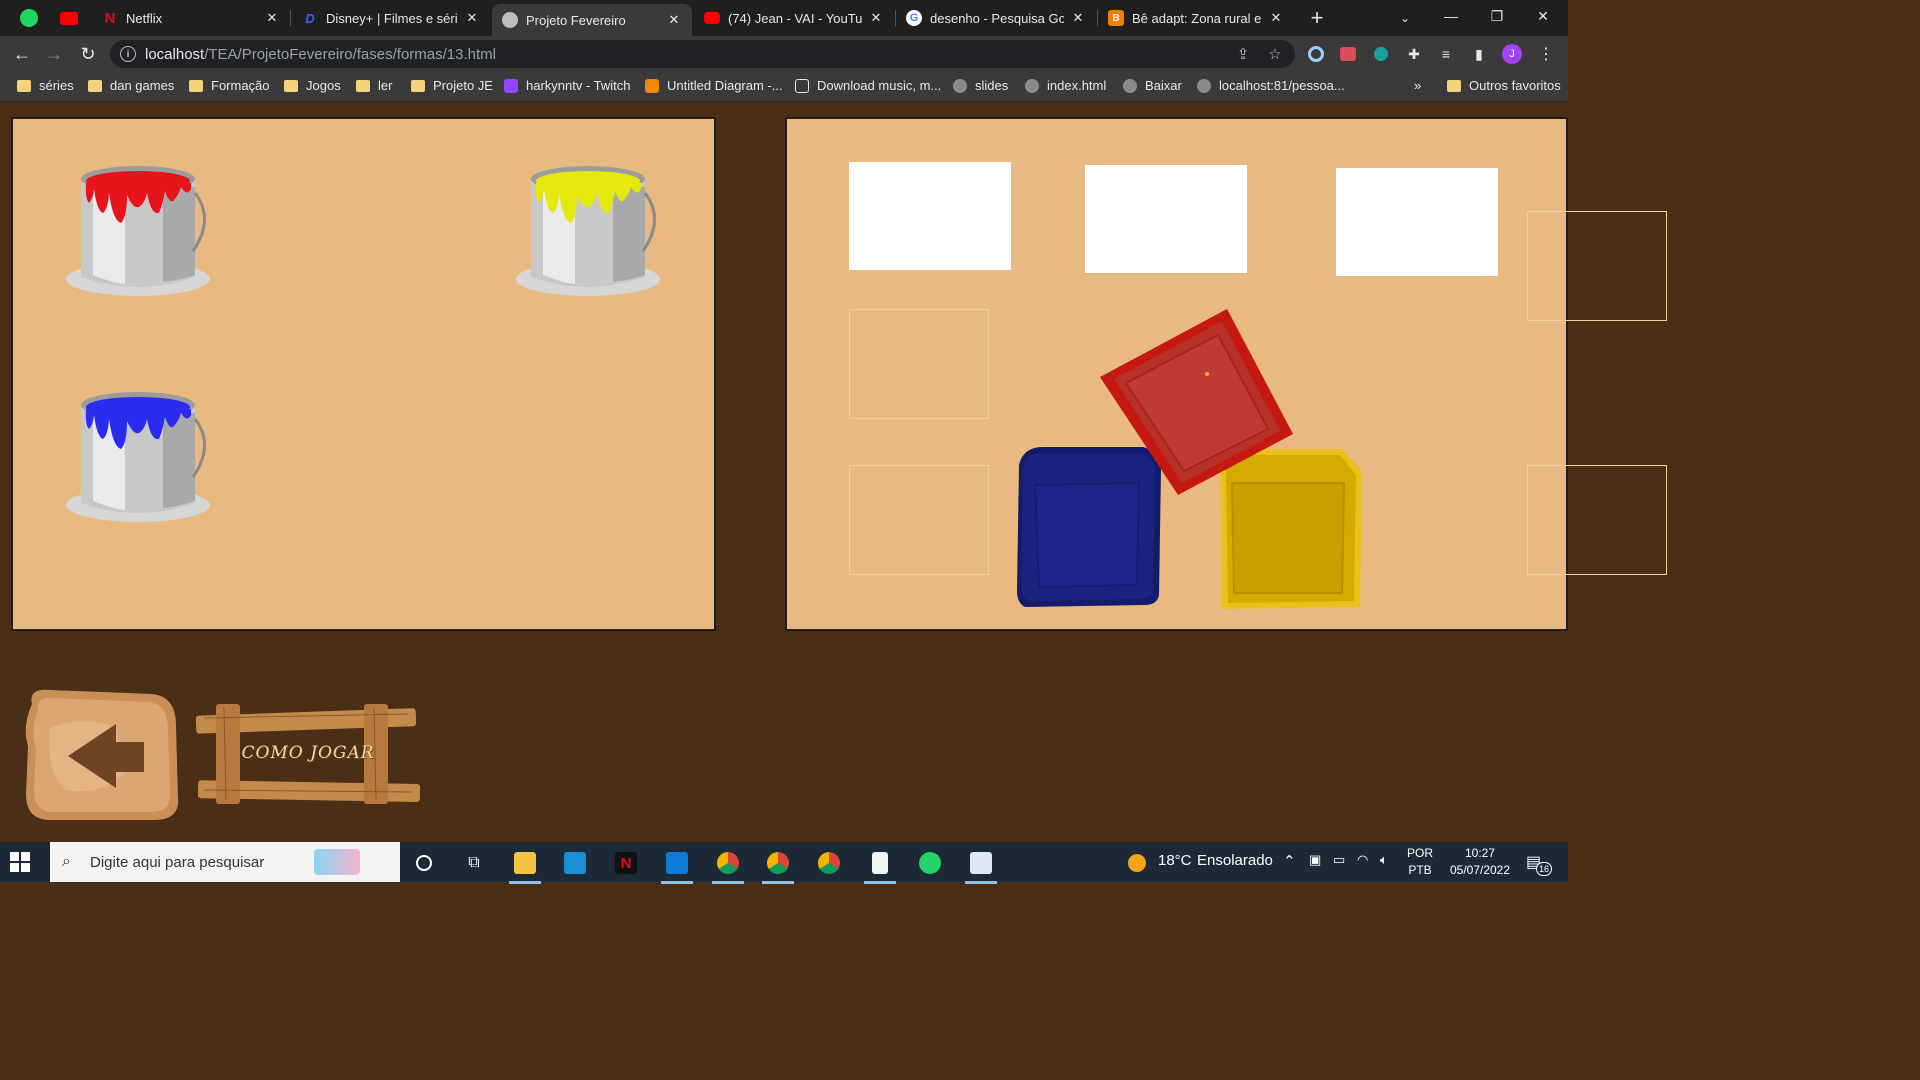 Image resolution: width=1920 pixels, height=1080 pixels. What do you see at coordinates (1243, 54) in the screenshot?
I see `share-icon: ⇪` at bounding box center [1243, 54].